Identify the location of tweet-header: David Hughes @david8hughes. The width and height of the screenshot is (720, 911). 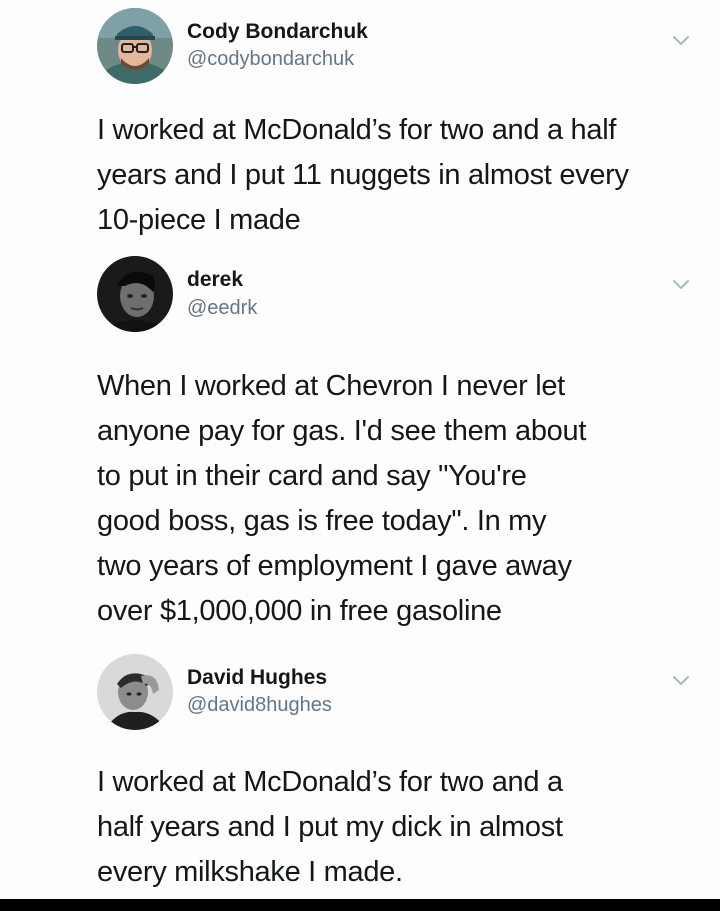
(377, 692).